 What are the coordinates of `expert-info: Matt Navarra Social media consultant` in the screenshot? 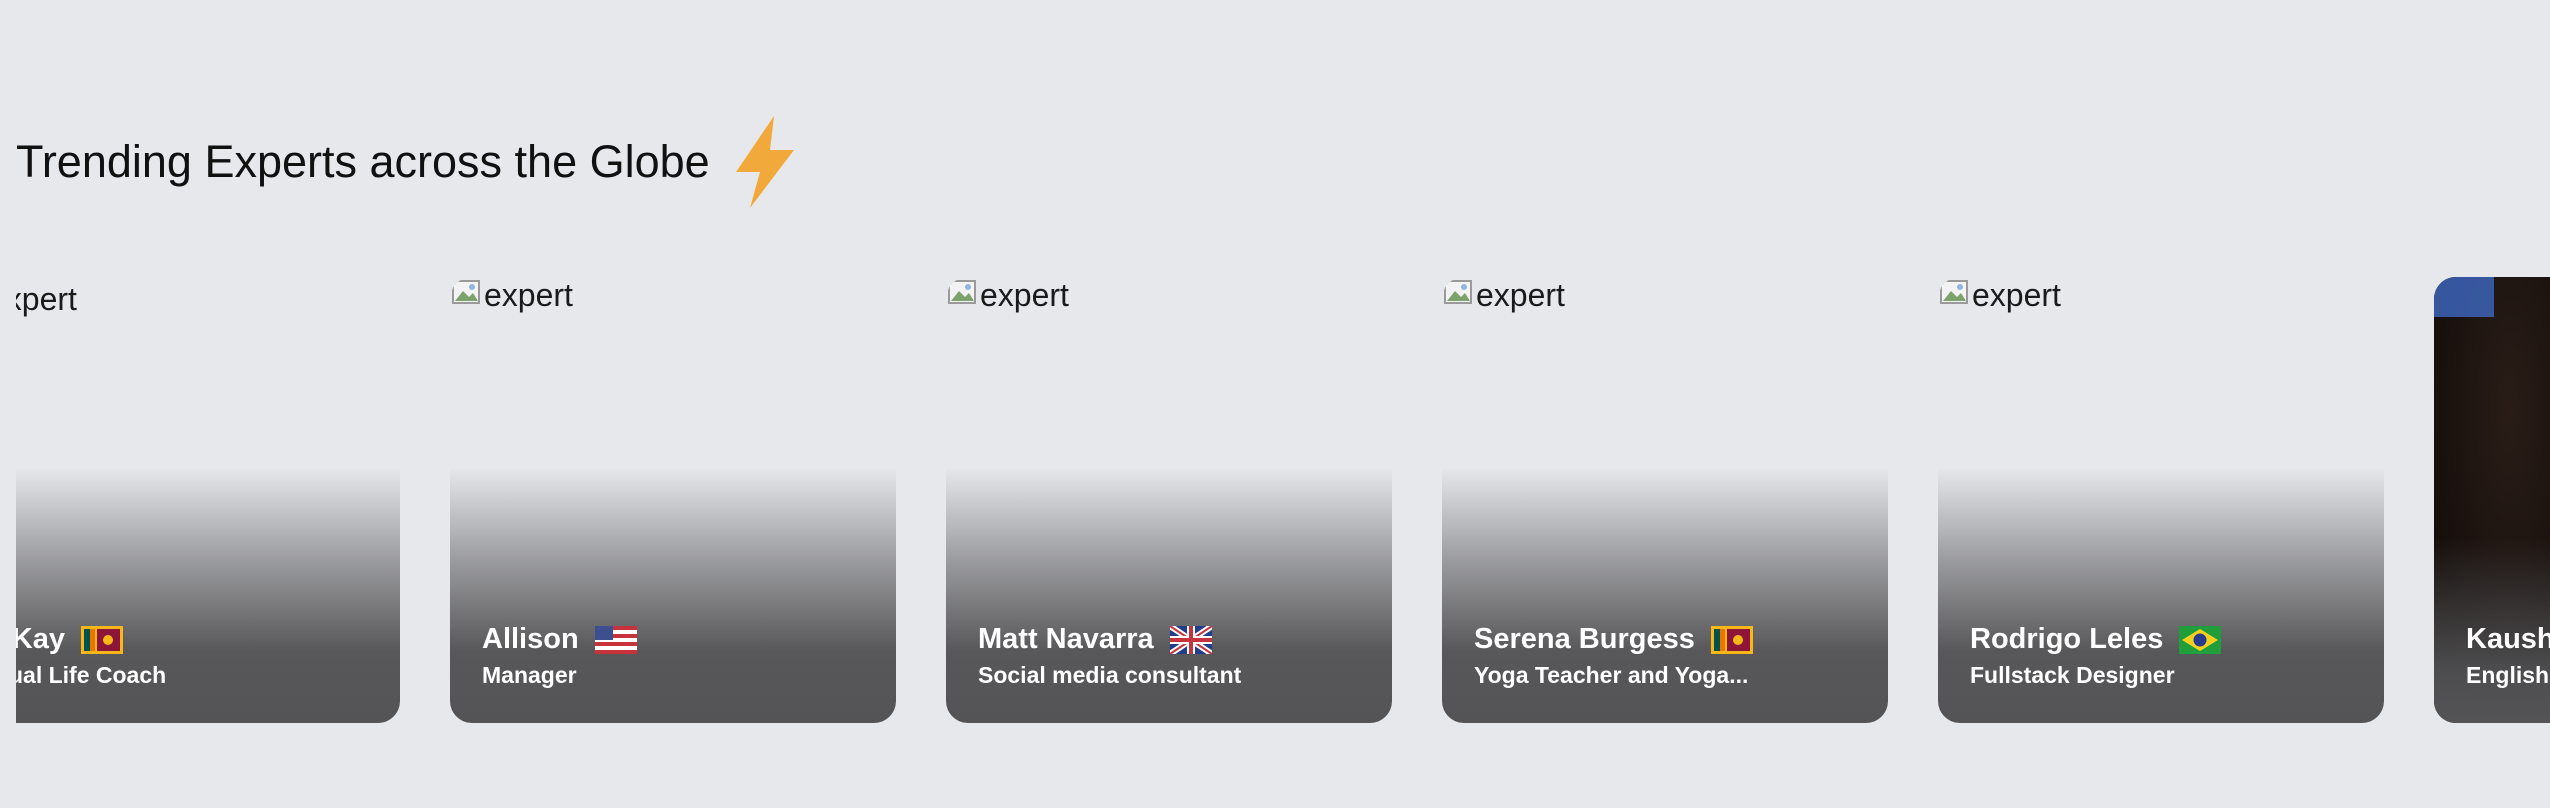 It's located at (1175, 656).